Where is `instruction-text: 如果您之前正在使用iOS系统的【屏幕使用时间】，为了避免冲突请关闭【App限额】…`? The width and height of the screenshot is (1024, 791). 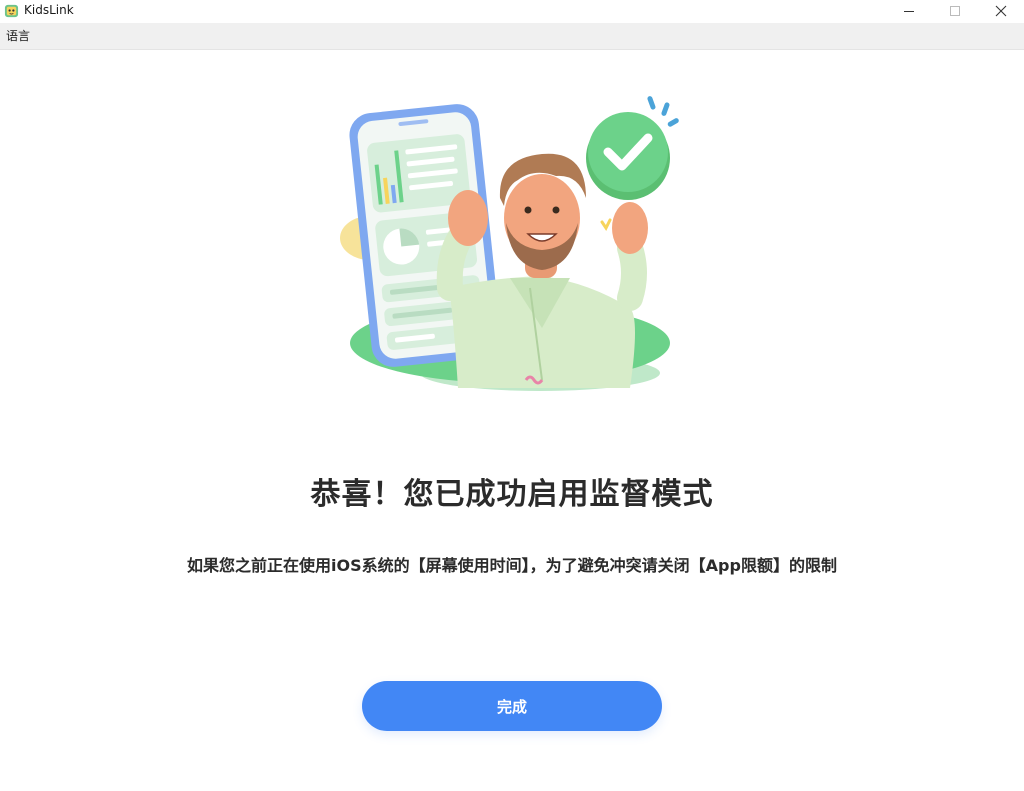
instruction-text: 如果您之前正在使用iOS系统的【屏幕使用时间】，为了避免冲突请关闭【App限额】… is located at coordinates (512, 565).